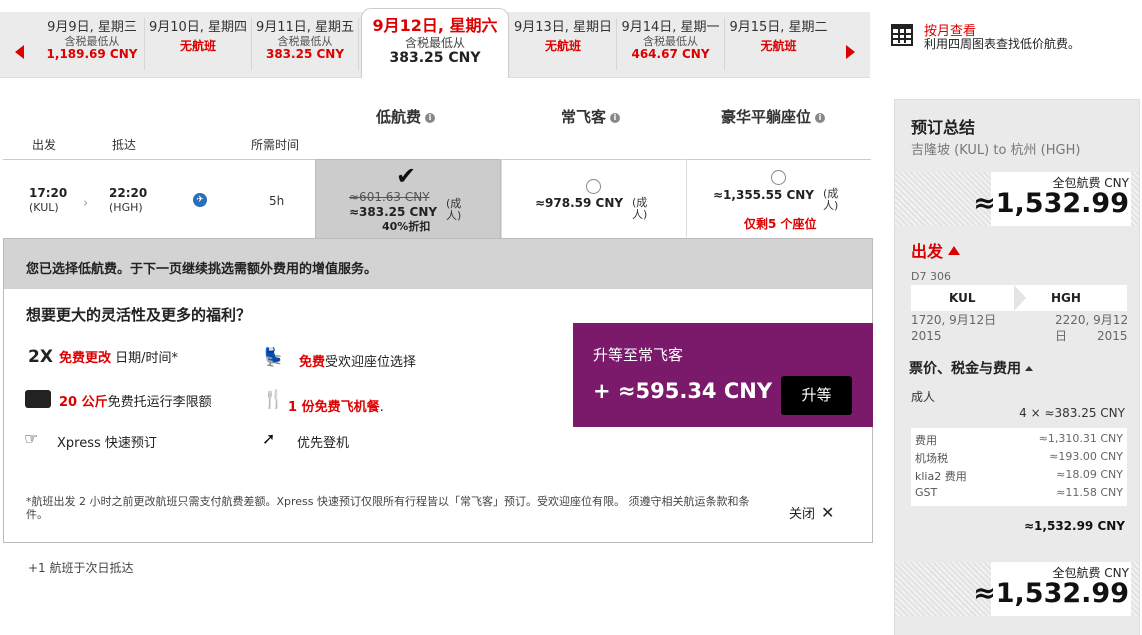 The image size is (1142, 635). What do you see at coordinates (563, 44) in the screenshot?
I see `date-tab: 9月13日, 星期日 无航班` at bounding box center [563, 44].